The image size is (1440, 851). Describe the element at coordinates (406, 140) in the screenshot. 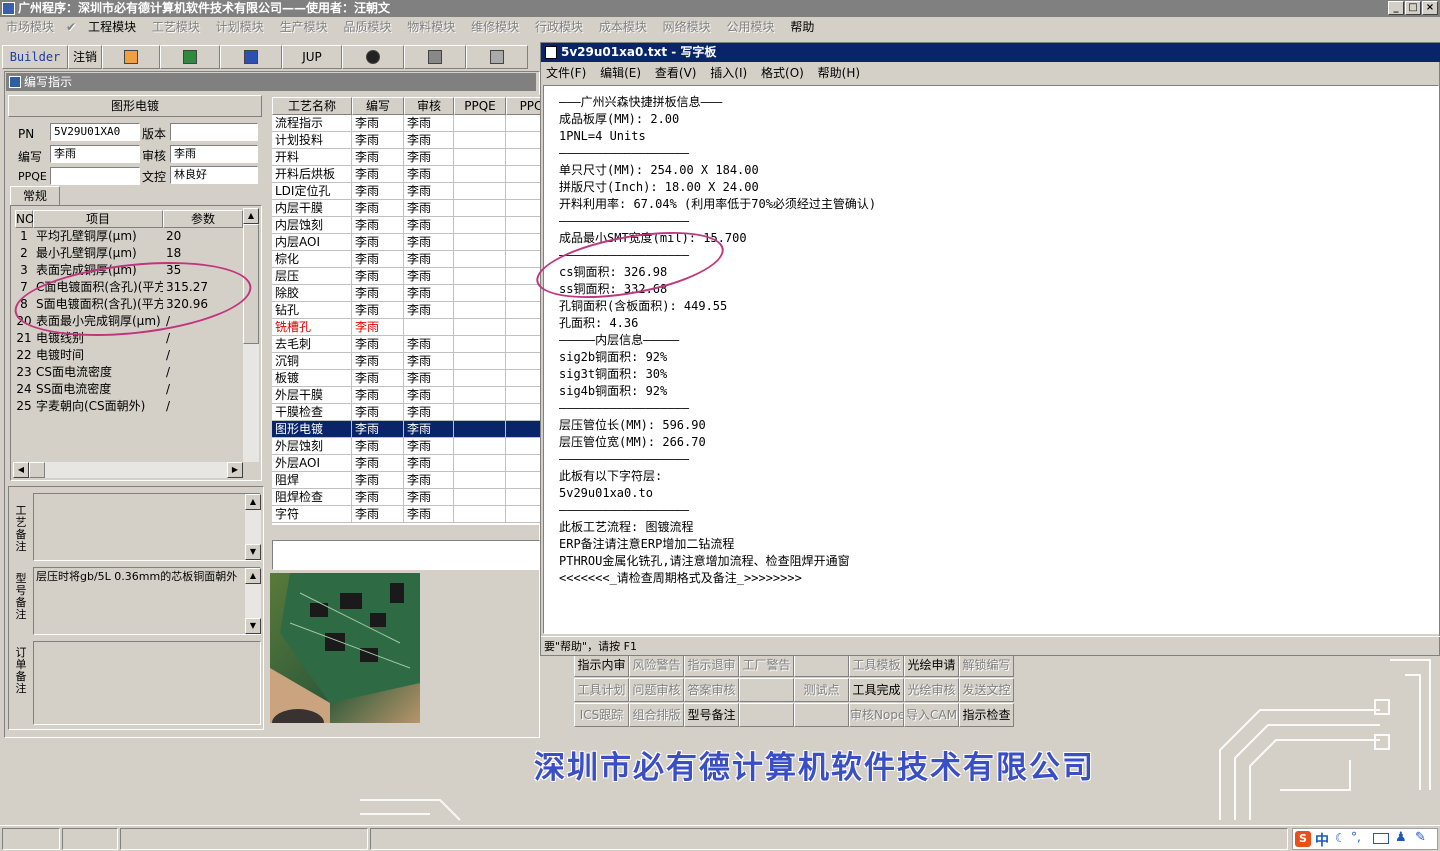

I see `process-row: 计划投料 李雨 李雨` at that location.